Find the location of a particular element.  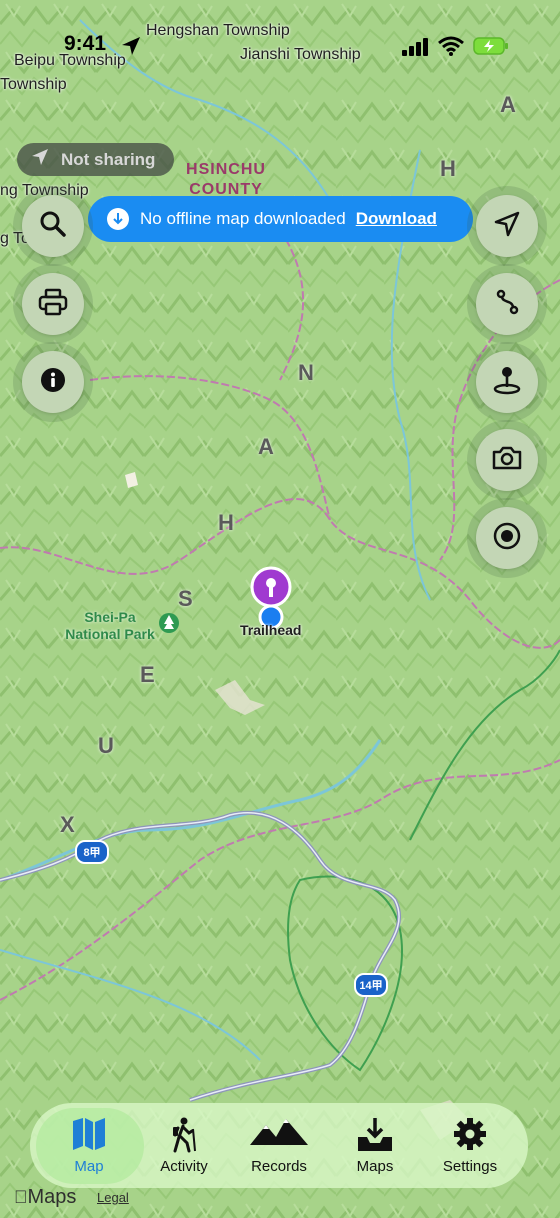

sharing-label: Not sharing is located at coordinates (108, 159).